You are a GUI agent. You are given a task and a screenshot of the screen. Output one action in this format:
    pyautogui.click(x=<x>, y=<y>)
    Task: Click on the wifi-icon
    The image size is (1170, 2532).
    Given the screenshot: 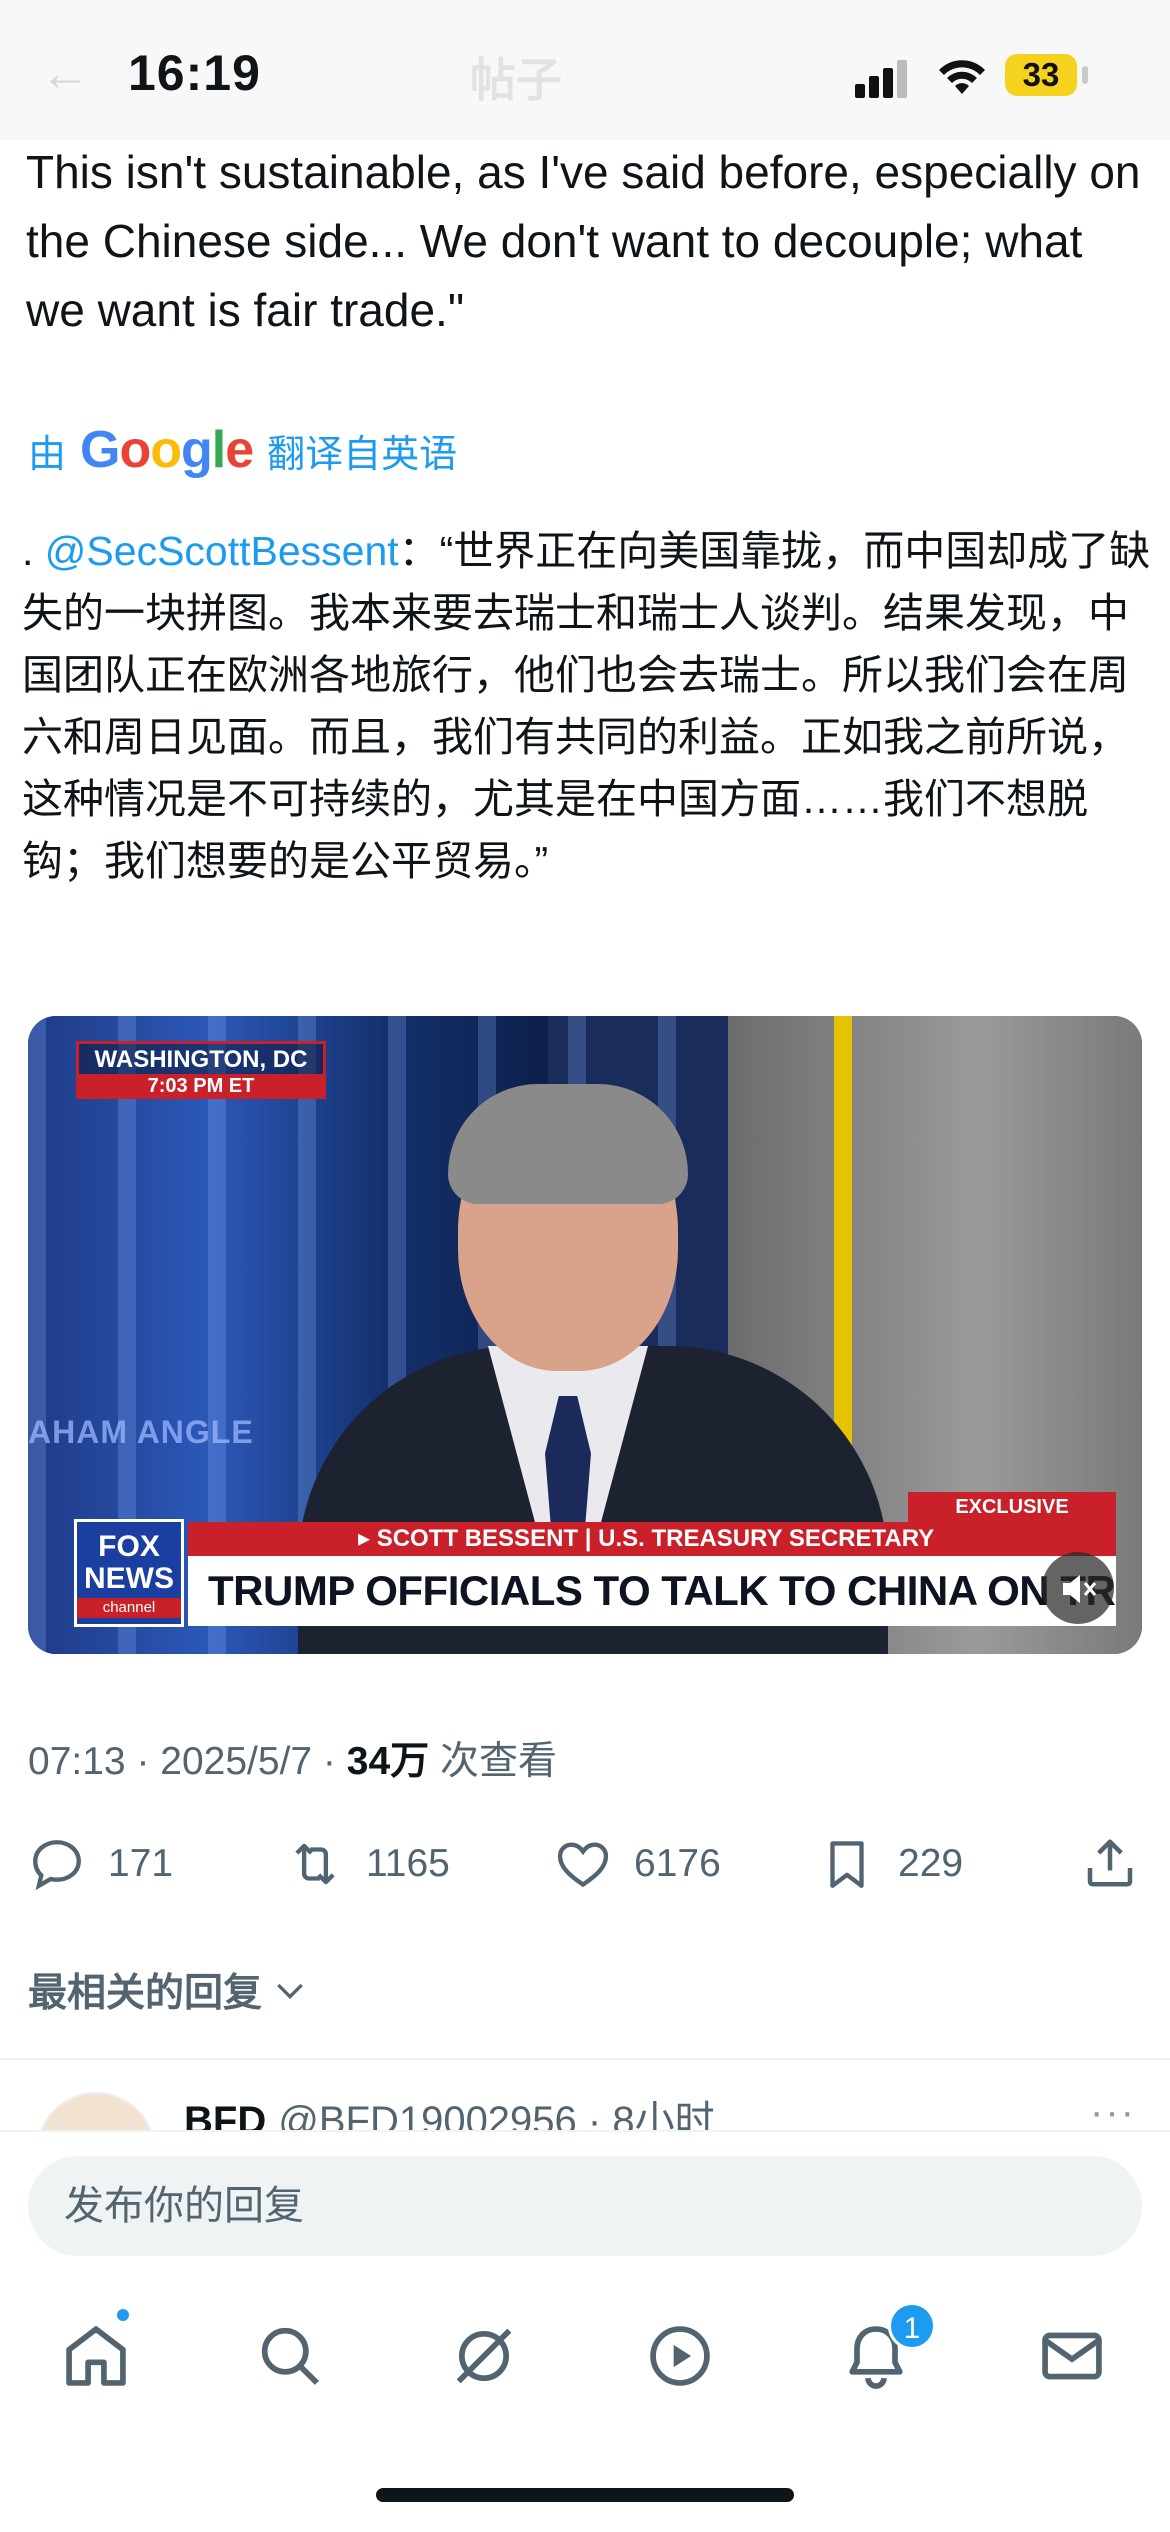 What is the action you would take?
    pyautogui.click(x=962, y=77)
    